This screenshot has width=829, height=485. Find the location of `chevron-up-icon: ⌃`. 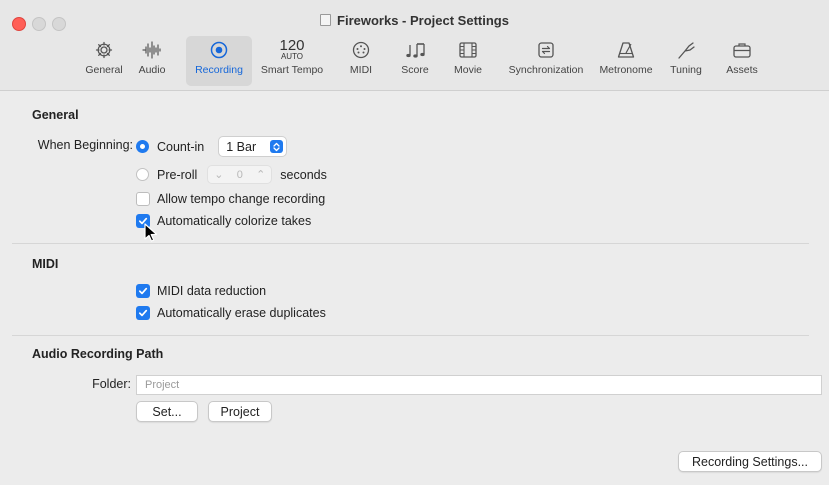

chevron-up-icon: ⌃ is located at coordinates (260, 174).